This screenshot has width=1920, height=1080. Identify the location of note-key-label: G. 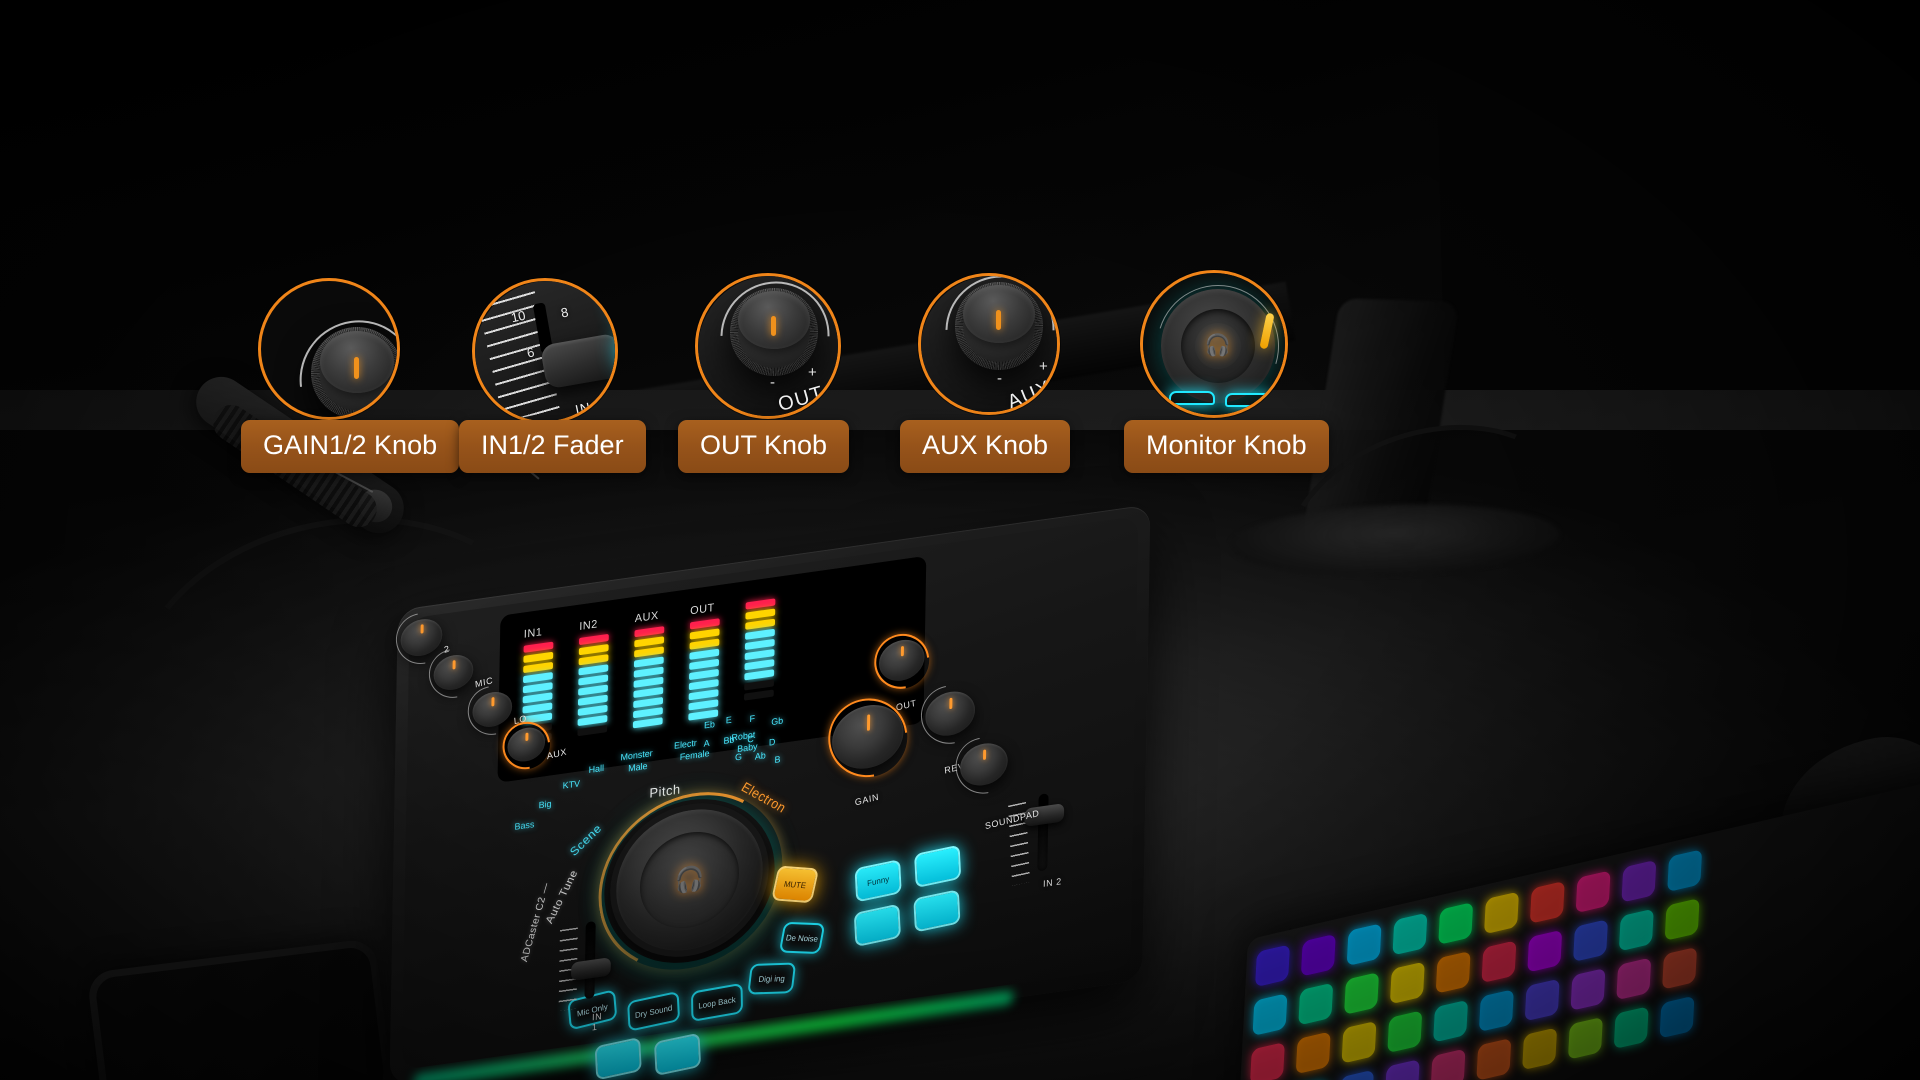
(738, 756).